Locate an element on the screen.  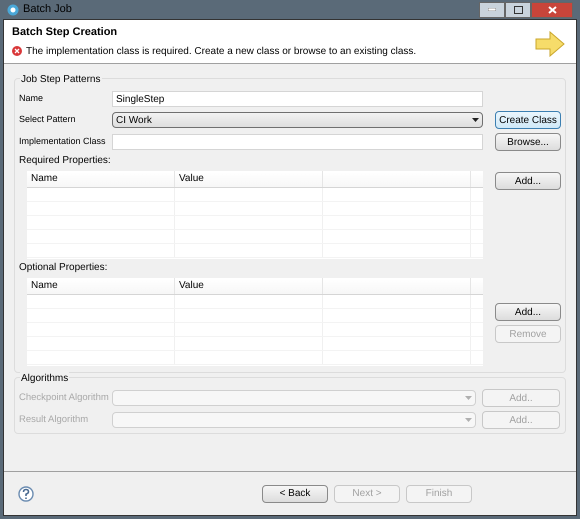
group-title: Job Step Patterns is located at coordinates (61, 79).